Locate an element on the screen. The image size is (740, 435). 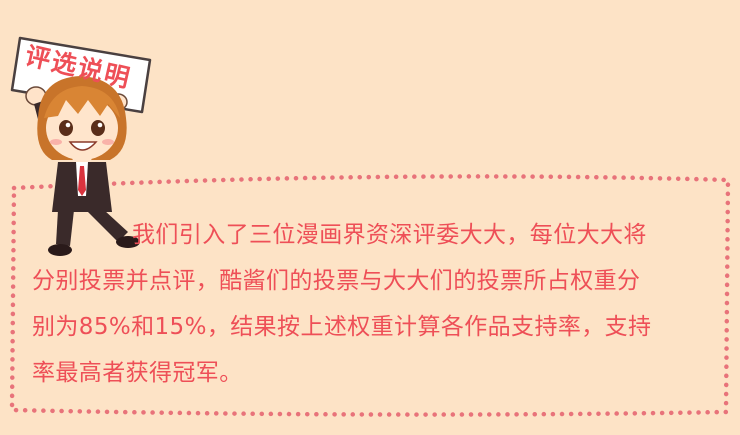
description-line-4: 率最高者获得冠军。 is located at coordinates (137, 373).